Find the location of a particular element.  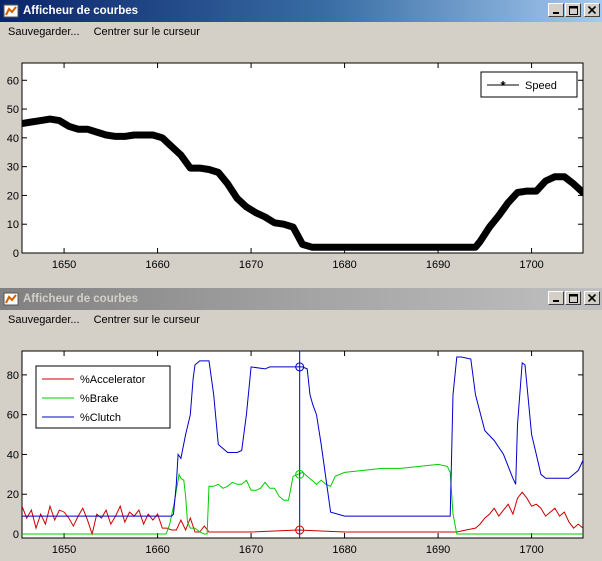

legend-label: Speed is located at coordinates (541, 86).